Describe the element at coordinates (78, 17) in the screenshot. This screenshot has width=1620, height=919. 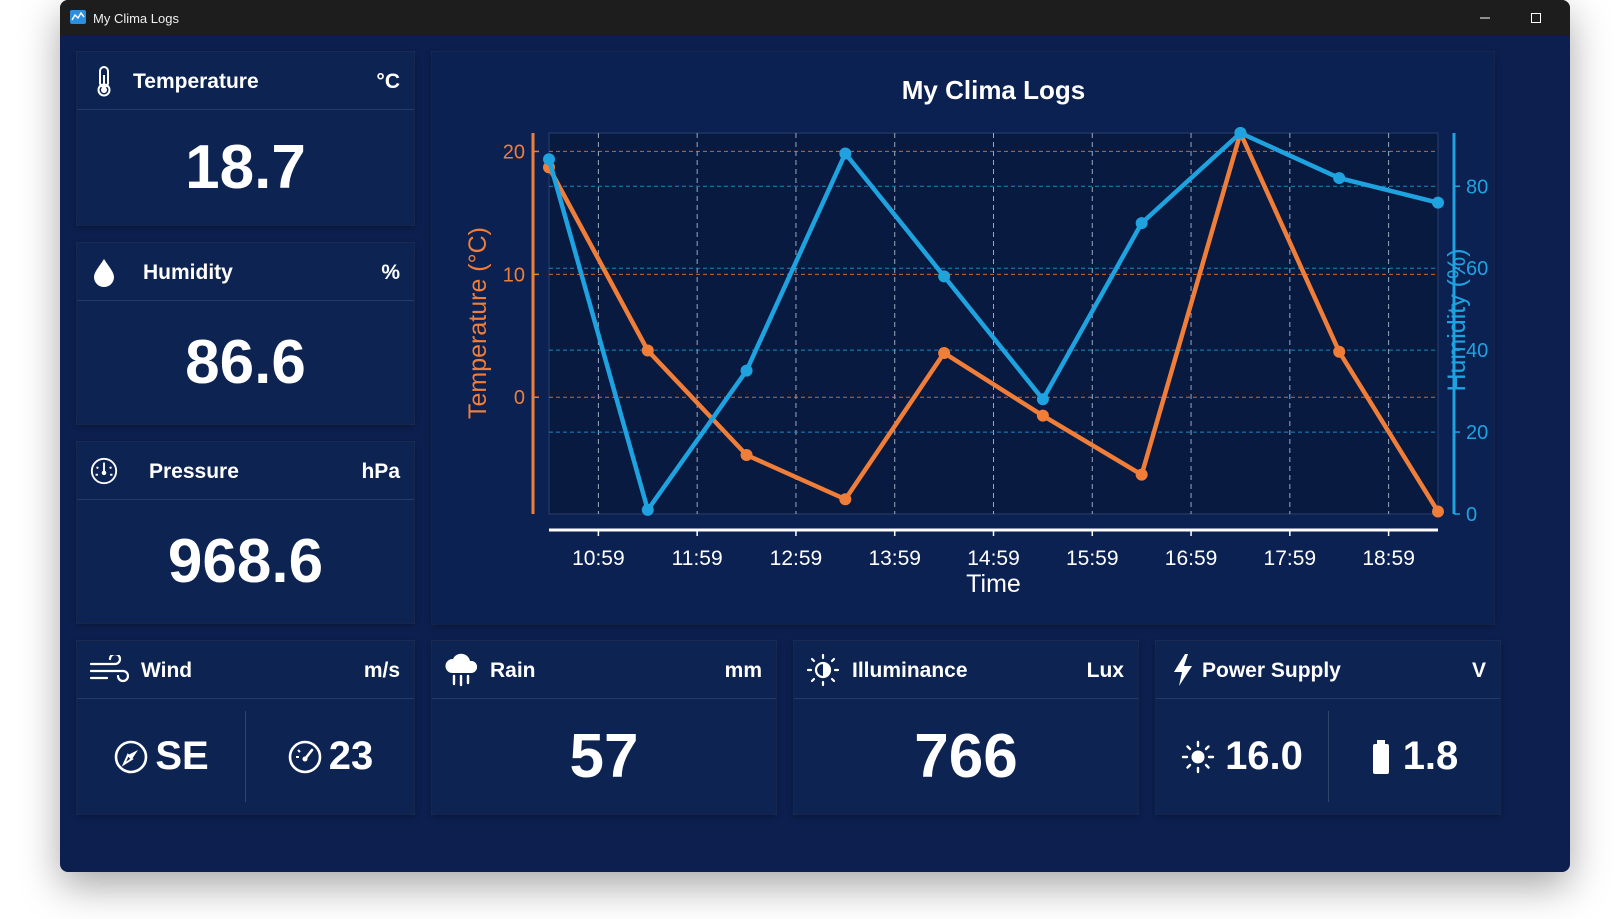
I see `app-icon` at that location.